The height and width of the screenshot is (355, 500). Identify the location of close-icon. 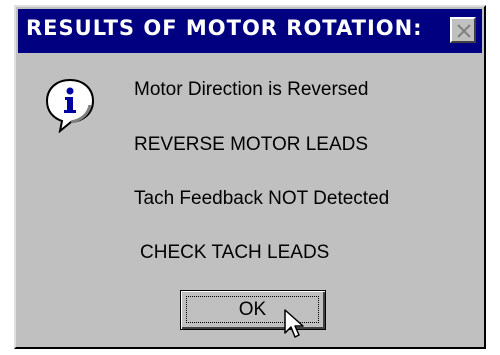
(464, 31).